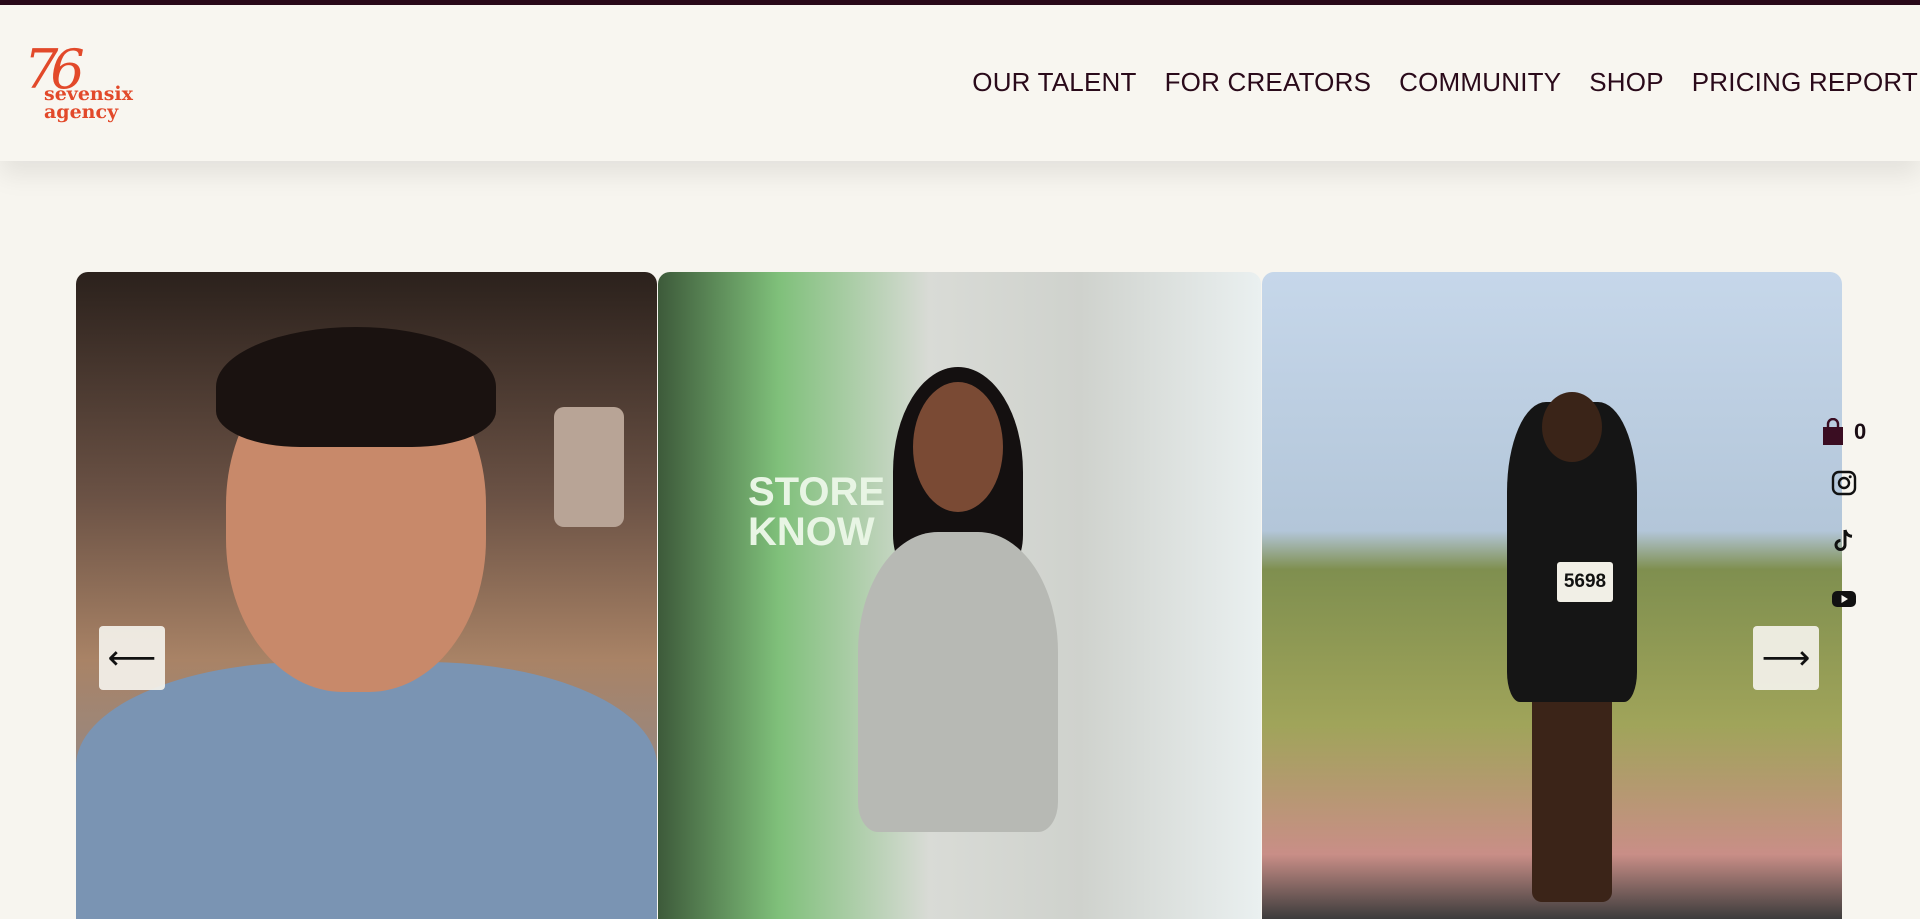  I want to click on carousel-prev-button: ⟵, so click(132, 658).